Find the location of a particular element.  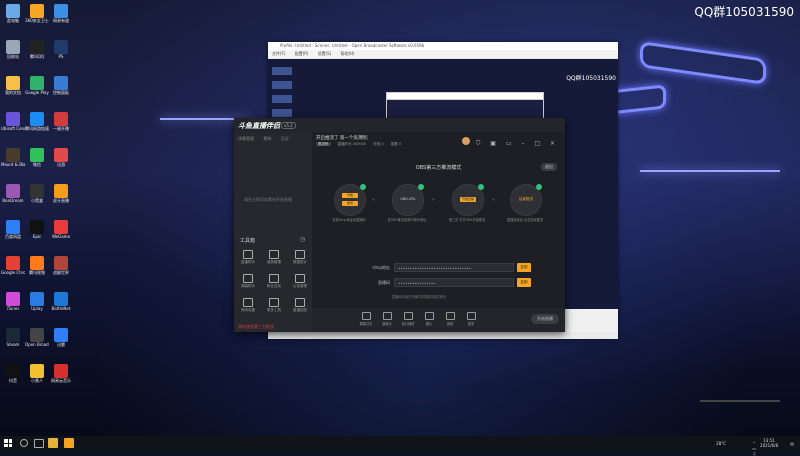

minimize-icon: – is located at coordinates (524, 143).